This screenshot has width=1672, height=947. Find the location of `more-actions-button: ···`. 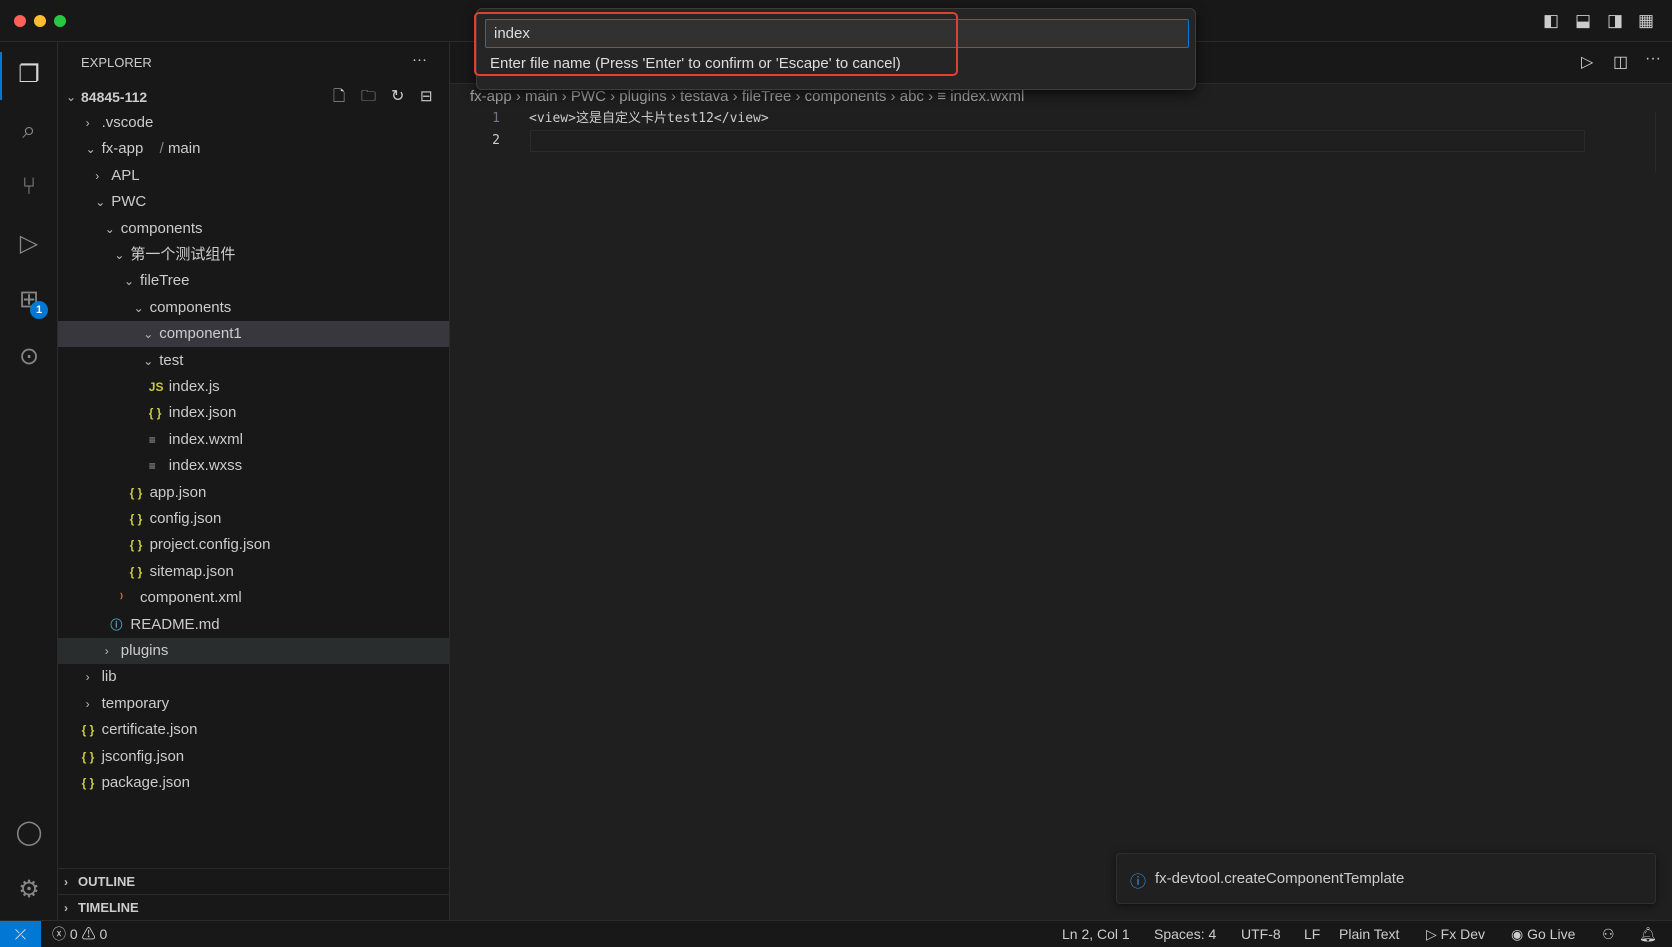

more-actions-button: ··· is located at coordinates (419, 59).